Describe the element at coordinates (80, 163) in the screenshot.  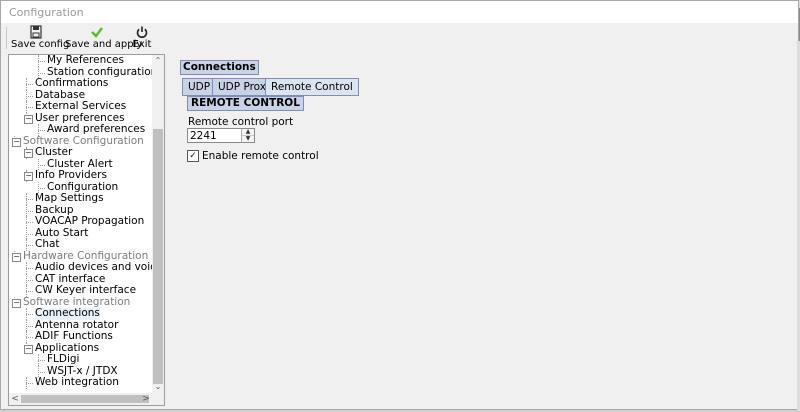
I see `tree-item-label: Cluster Alert` at that location.